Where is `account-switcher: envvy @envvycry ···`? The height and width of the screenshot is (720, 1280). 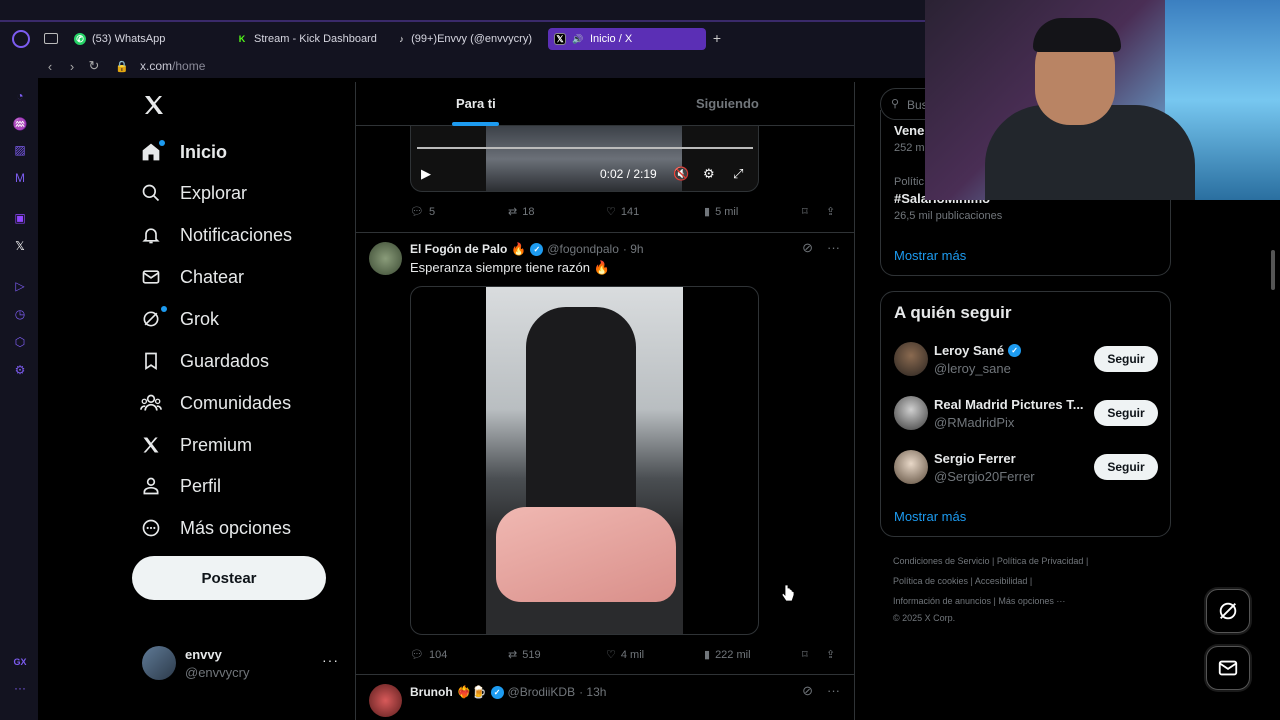 account-switcher: envvy @envvycry ··· is located at coordinates (245, 664).